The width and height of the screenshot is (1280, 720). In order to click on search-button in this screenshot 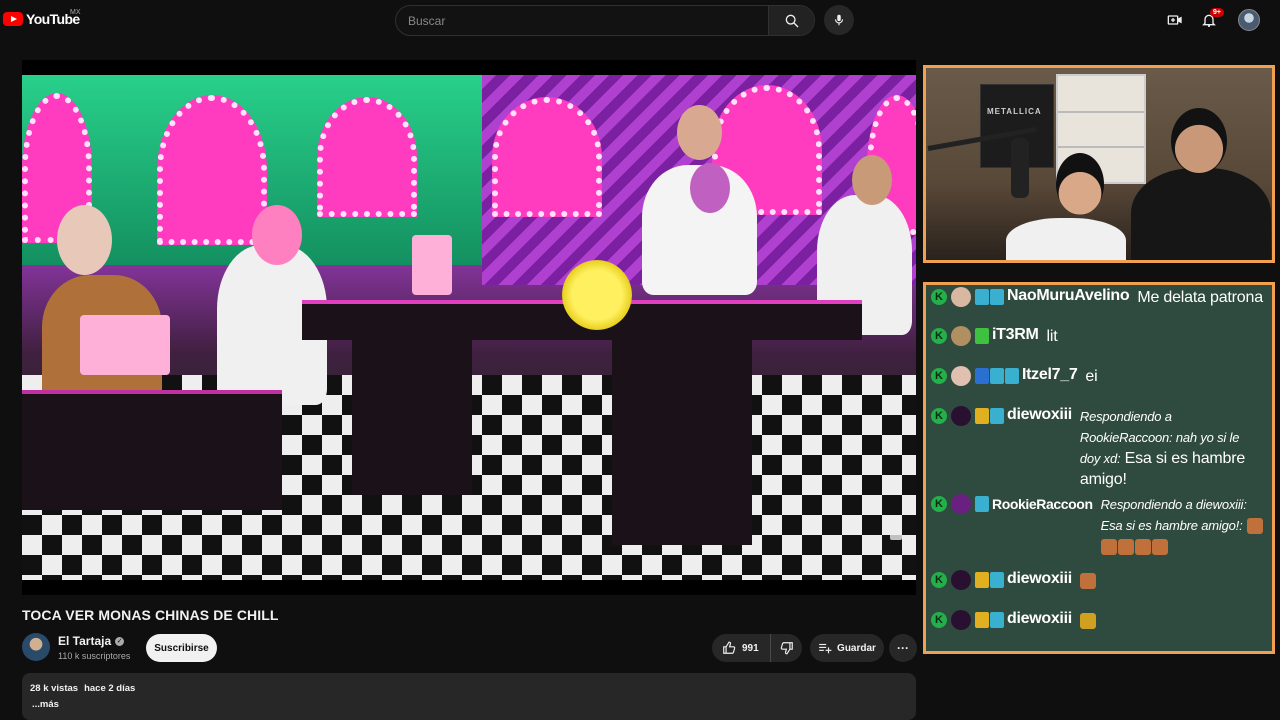, I will do `click(791, 20)`.